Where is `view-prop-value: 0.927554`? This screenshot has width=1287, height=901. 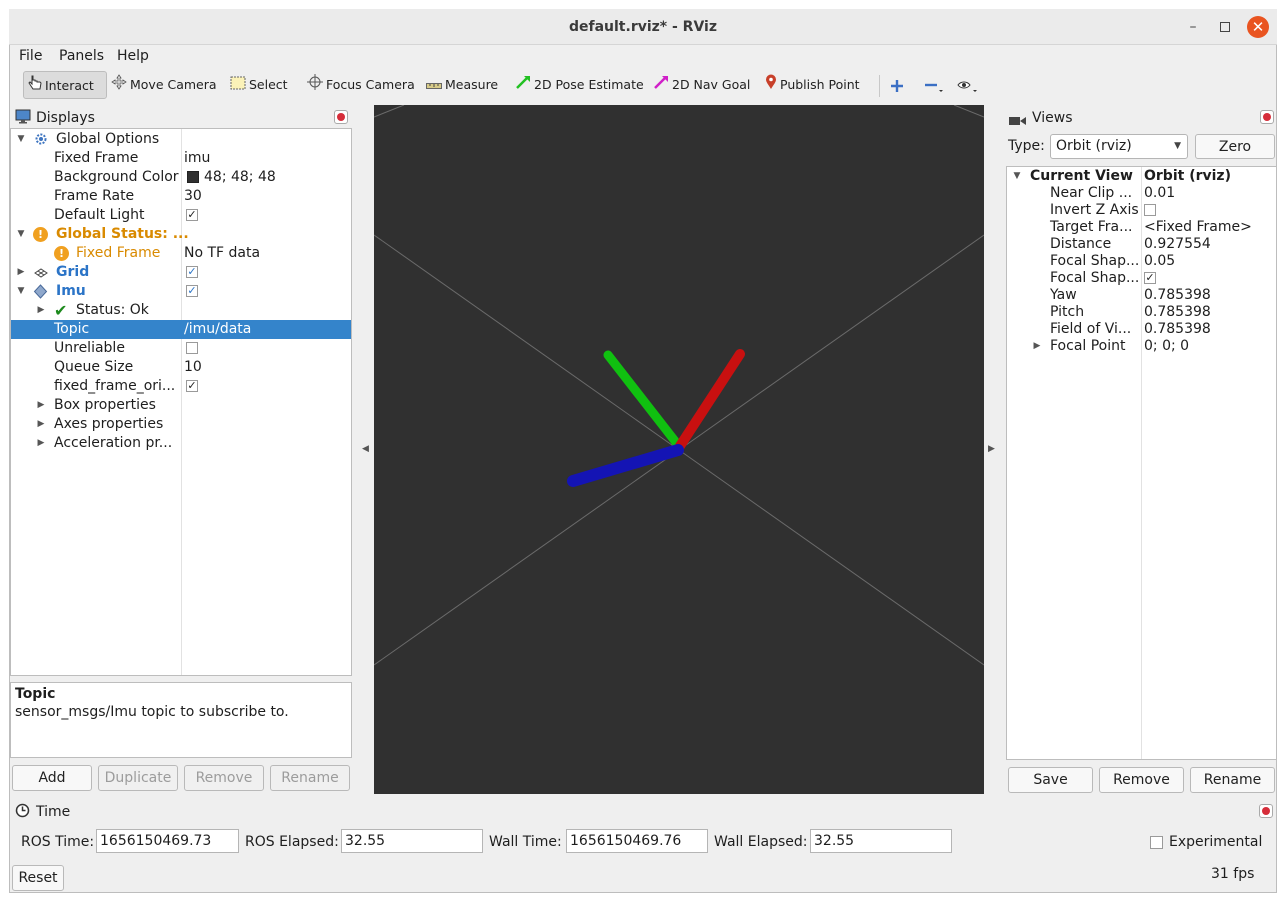
view-prop-value: 0.927554 is located at coordinates (1177, 244).